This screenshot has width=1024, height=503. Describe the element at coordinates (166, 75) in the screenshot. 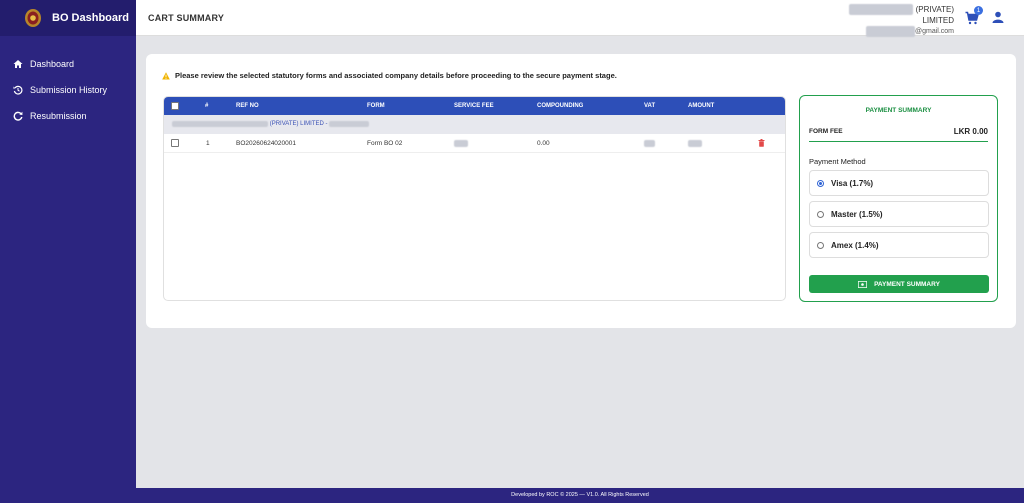

I see `warning-icon` at that location.